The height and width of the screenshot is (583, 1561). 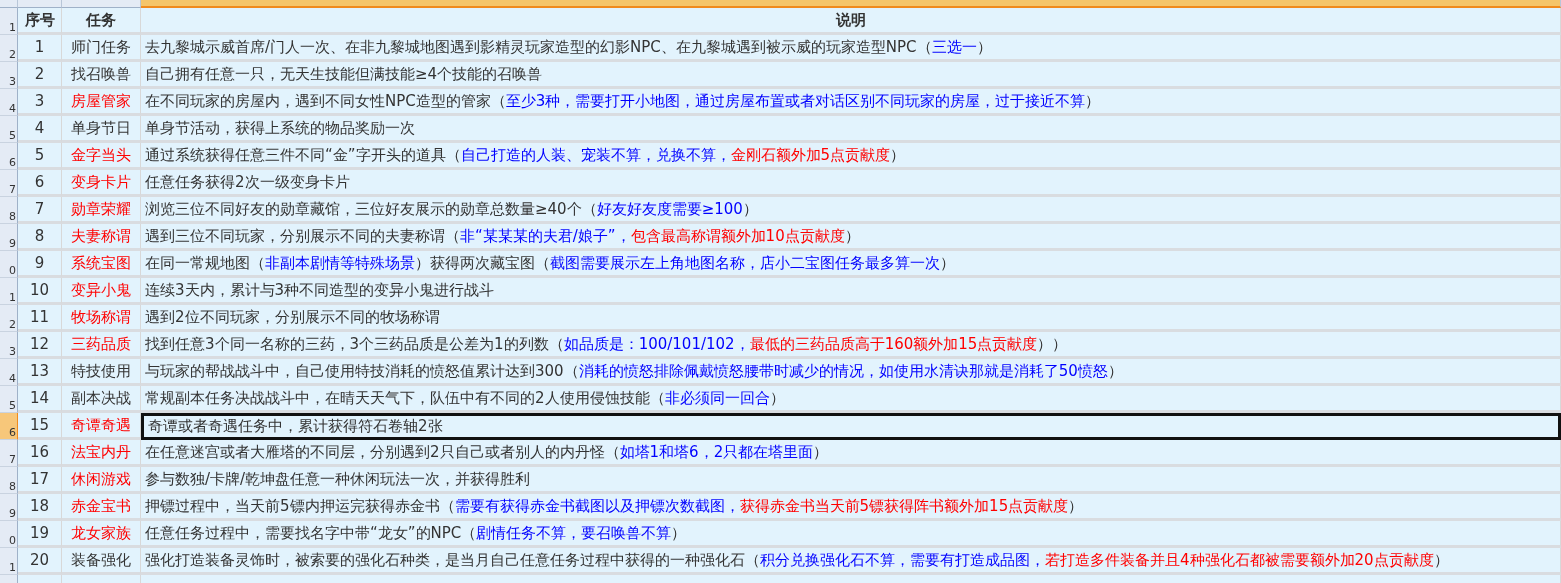 What do you see at coordinates (40, 264) in the screenshot?
I see `table-cell: 9` at bounding box center [40, 264].